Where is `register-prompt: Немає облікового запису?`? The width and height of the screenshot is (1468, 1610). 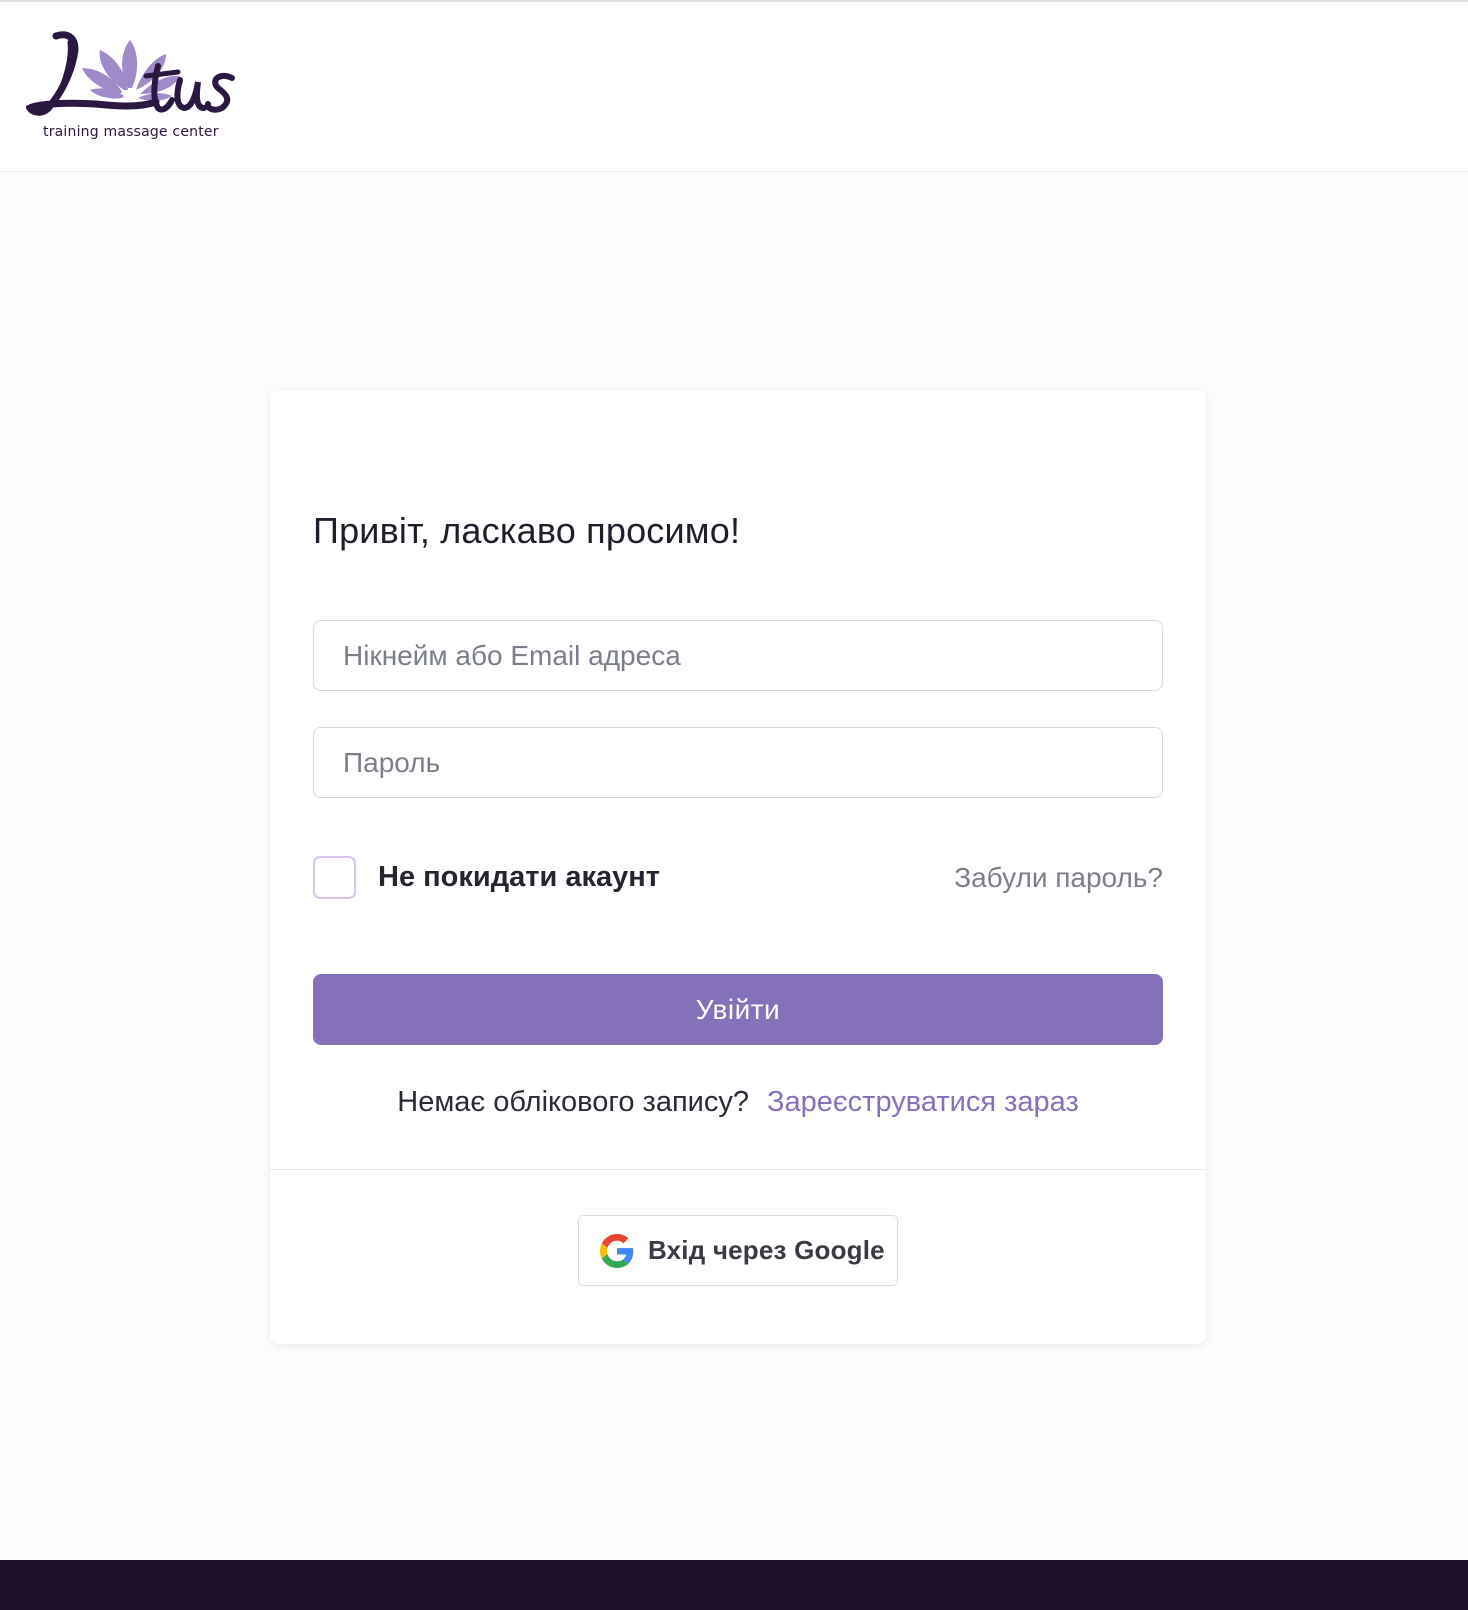 register-prompt: Немає облікового запису? is located at coordinates (573, 1102).